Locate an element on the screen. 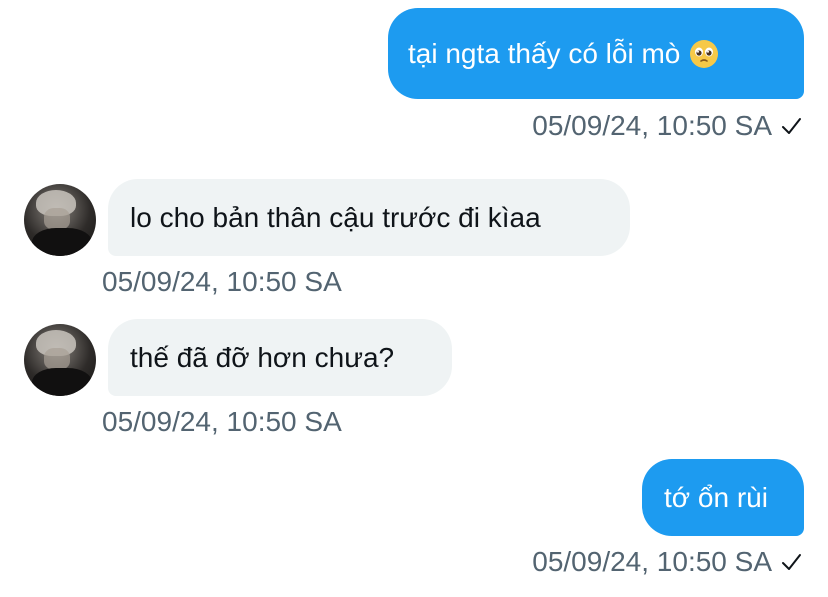 This screenshot has width=828, height=597. message-text: lo cho bản thân cậu trước đi kìaa is located at coordinates (335, 217).